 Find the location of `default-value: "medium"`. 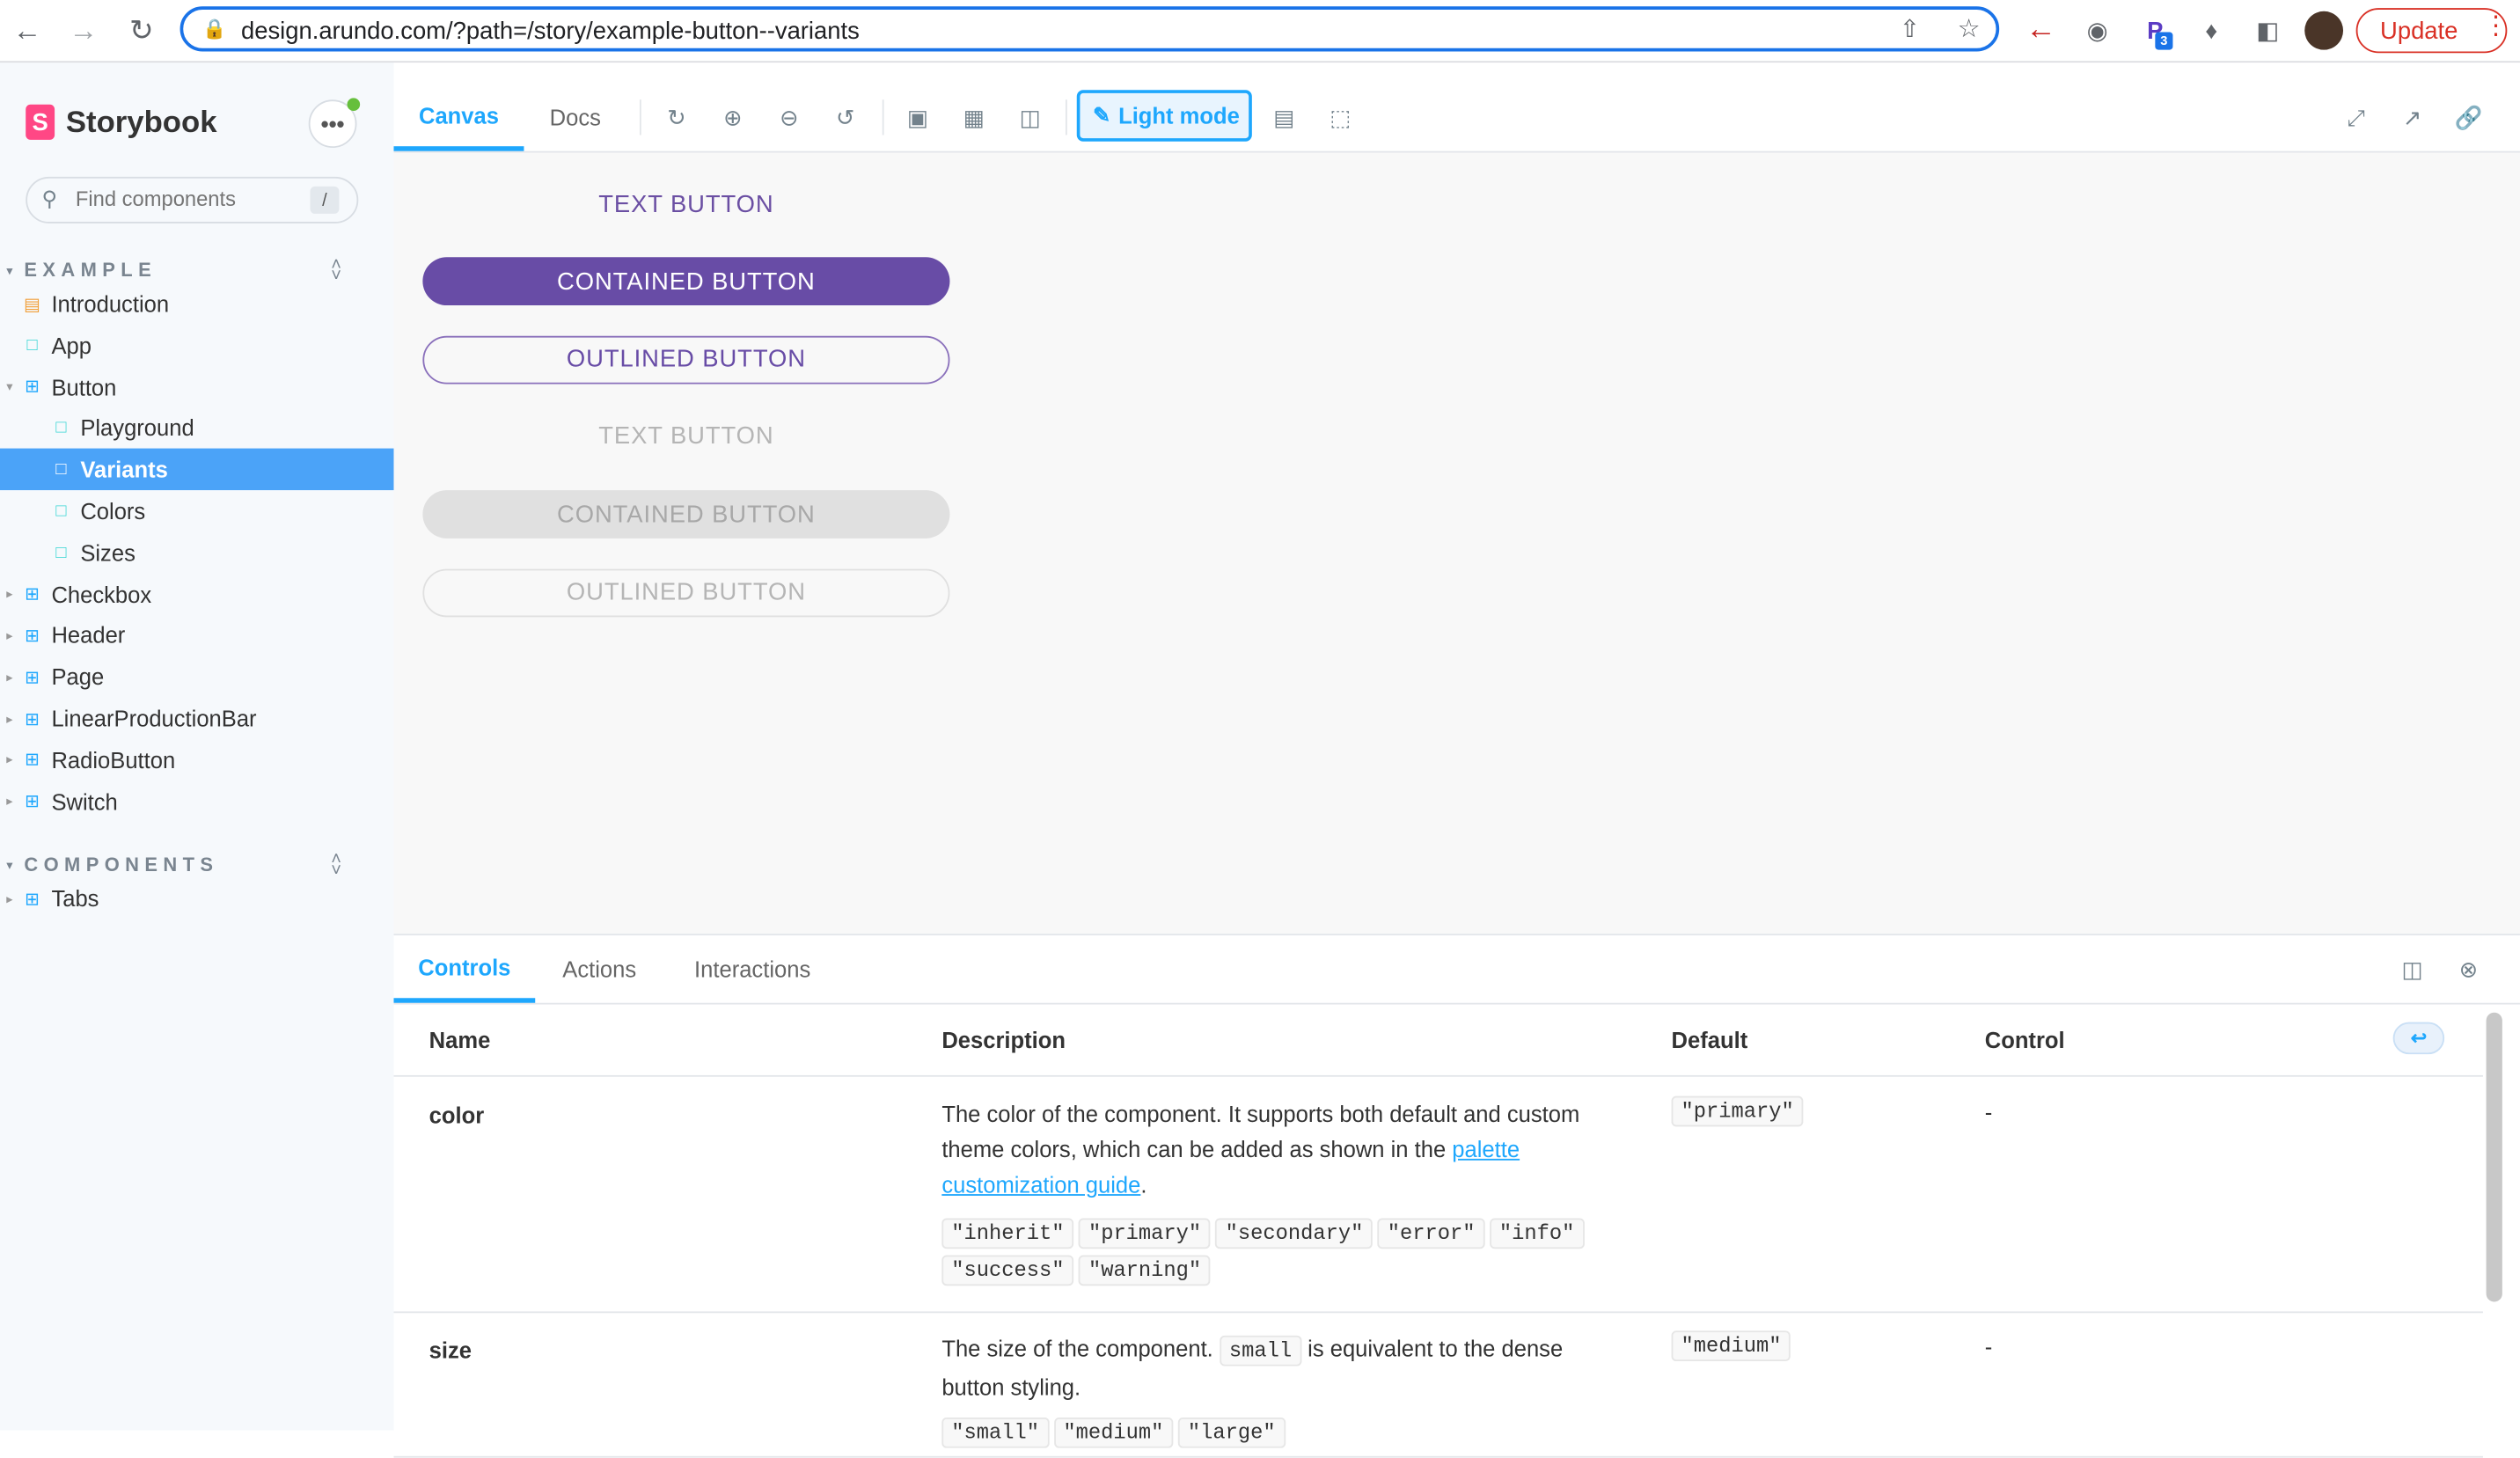

default-value: "medium" is located at coordinates (1731, 1346).